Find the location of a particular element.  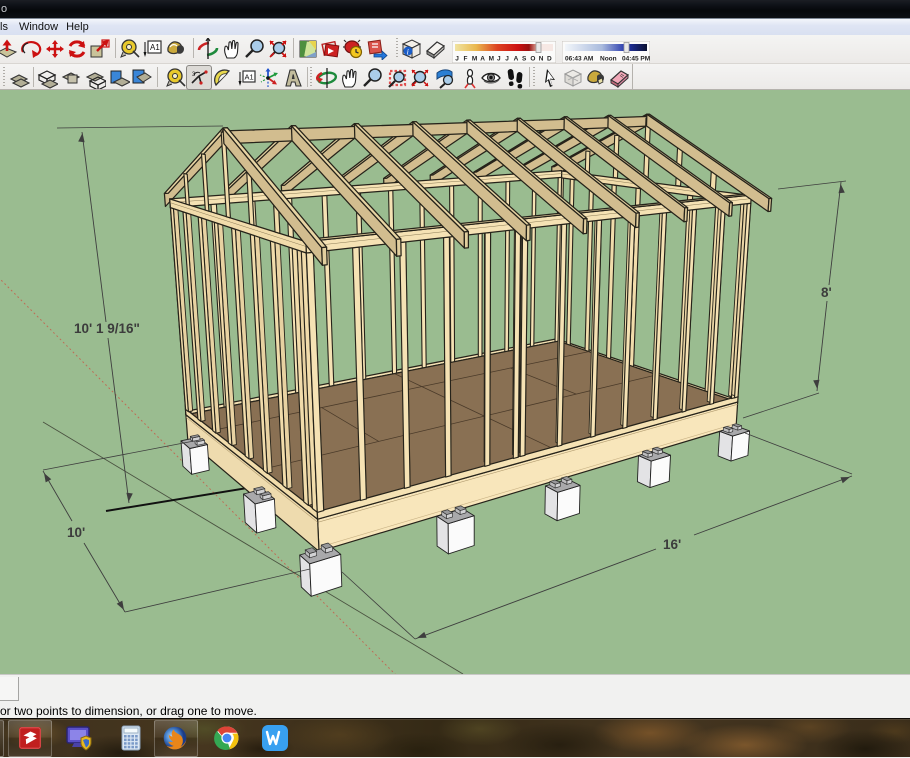

svg-text: i is located at coordinates (408, 51).